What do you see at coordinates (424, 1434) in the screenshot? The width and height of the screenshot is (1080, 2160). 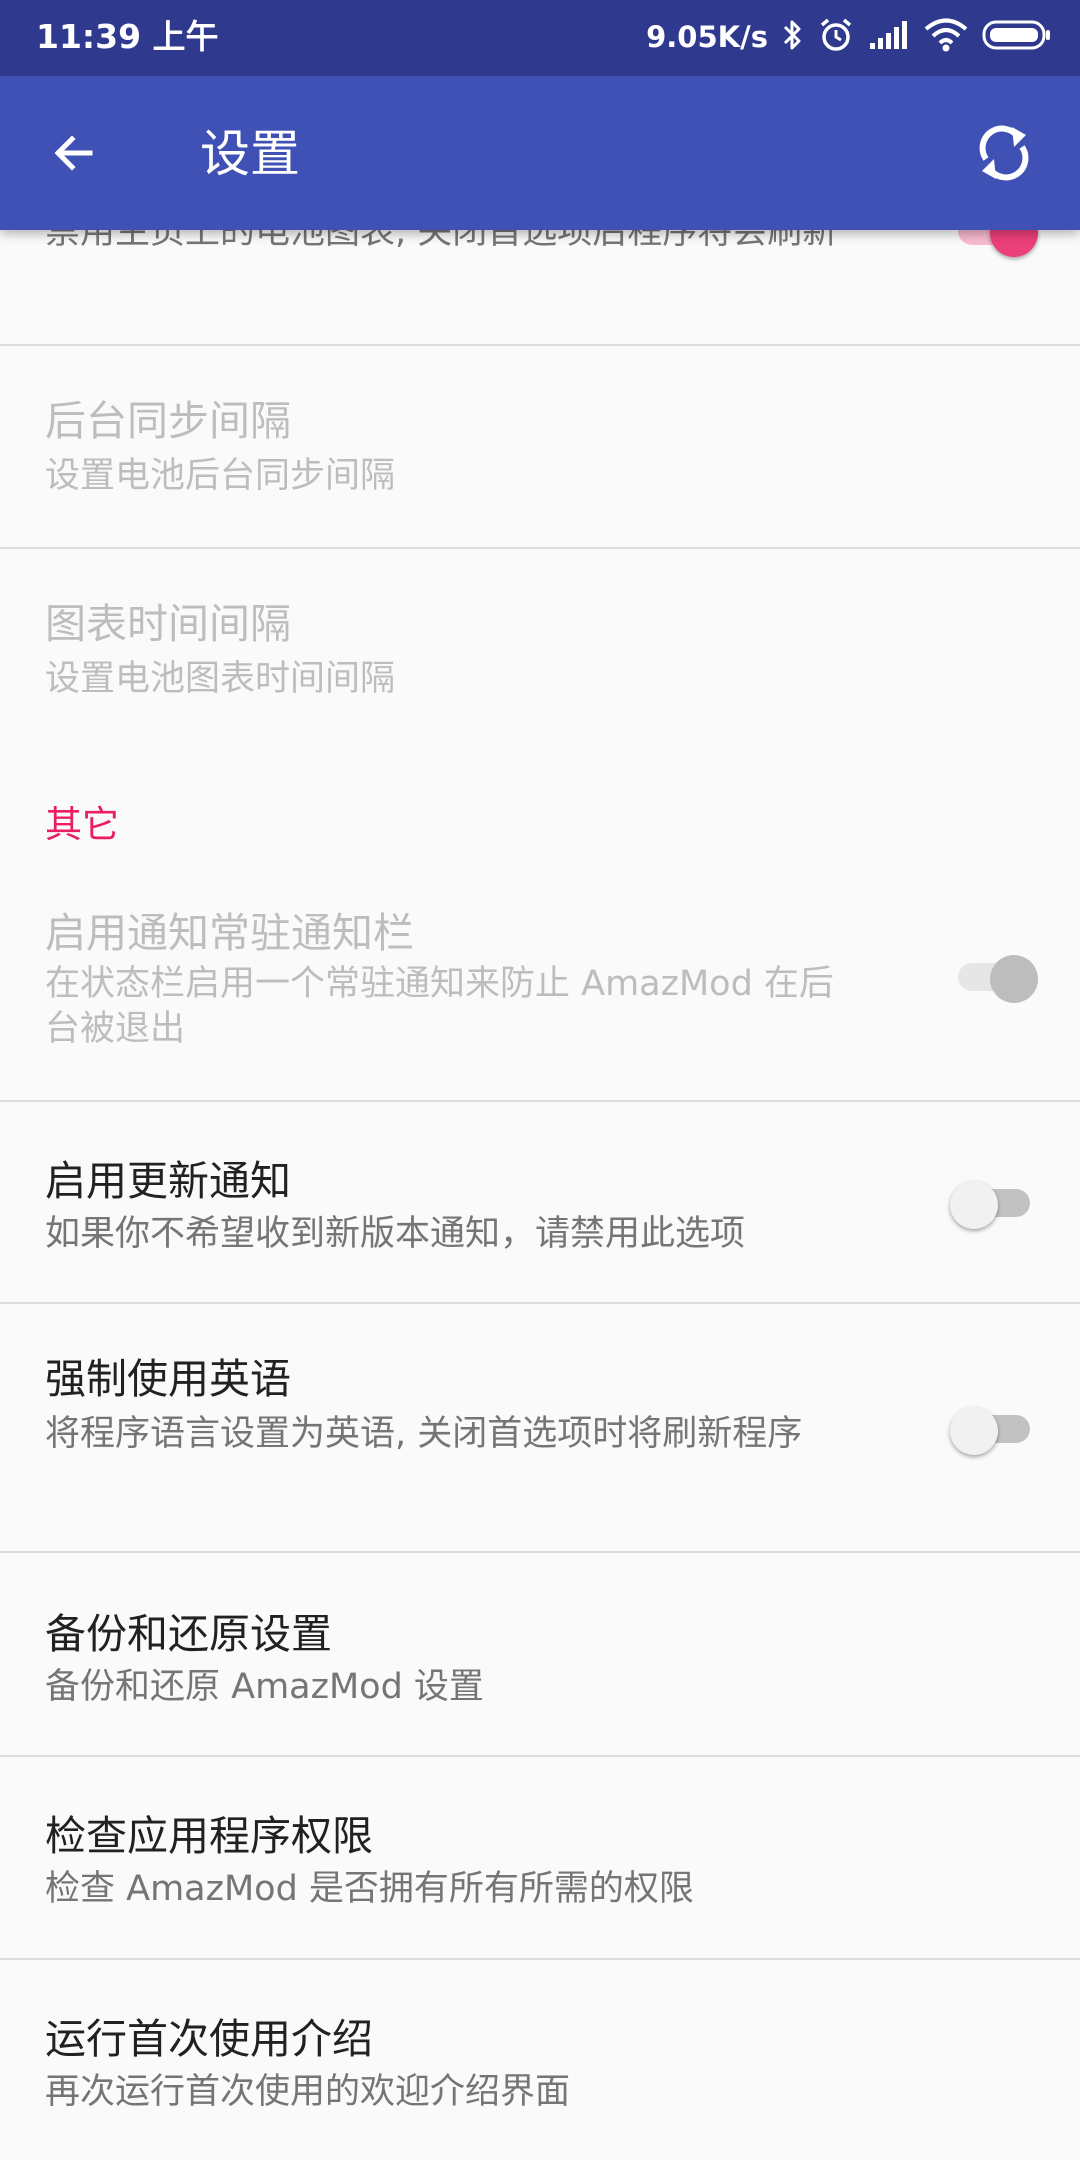 I see `pref-summary: 将程序语言设置为英语, 关闭首选项时将刷新程序` at bounding box center [424, 1434].